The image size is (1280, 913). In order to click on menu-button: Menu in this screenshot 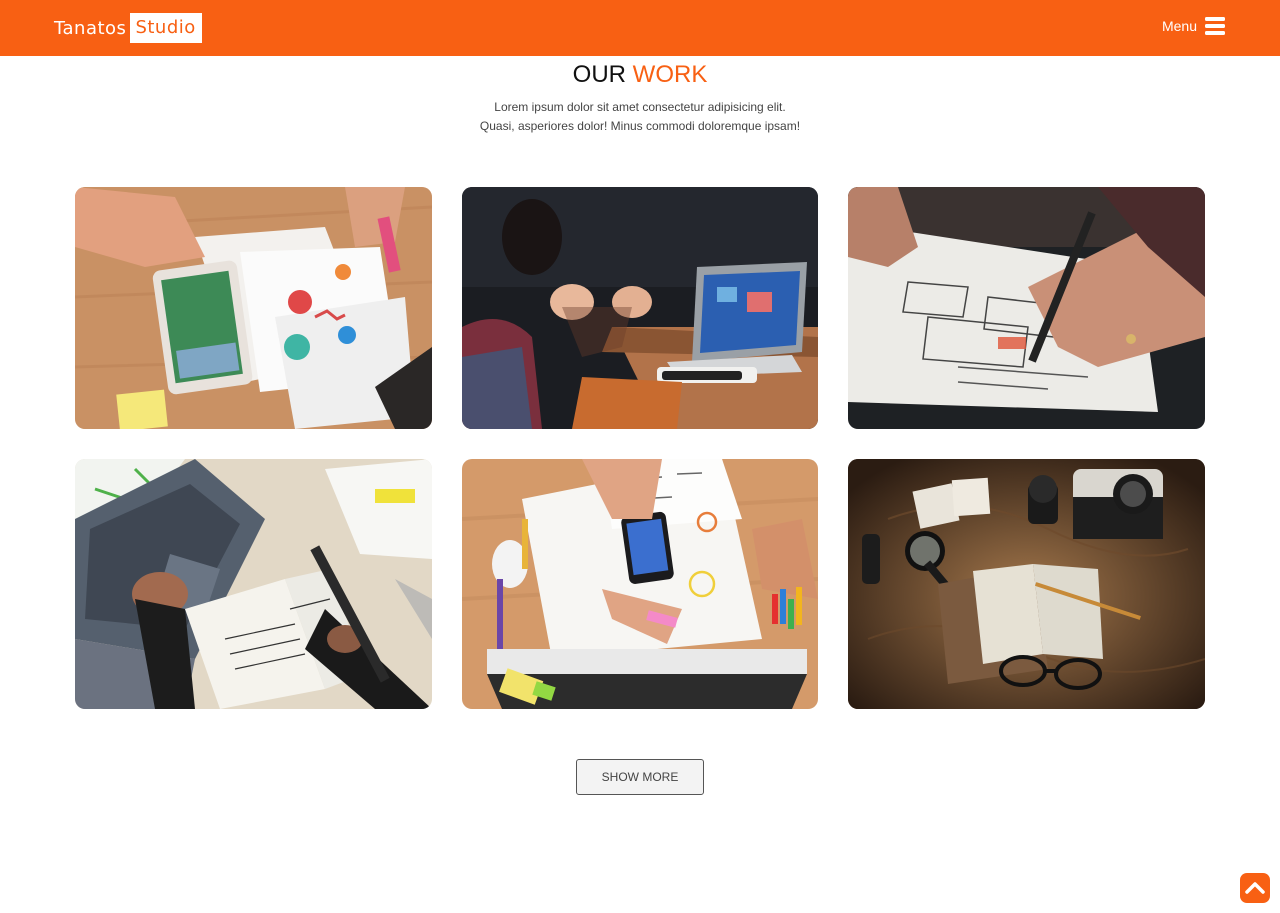, I will do `click(1193, 26)`.